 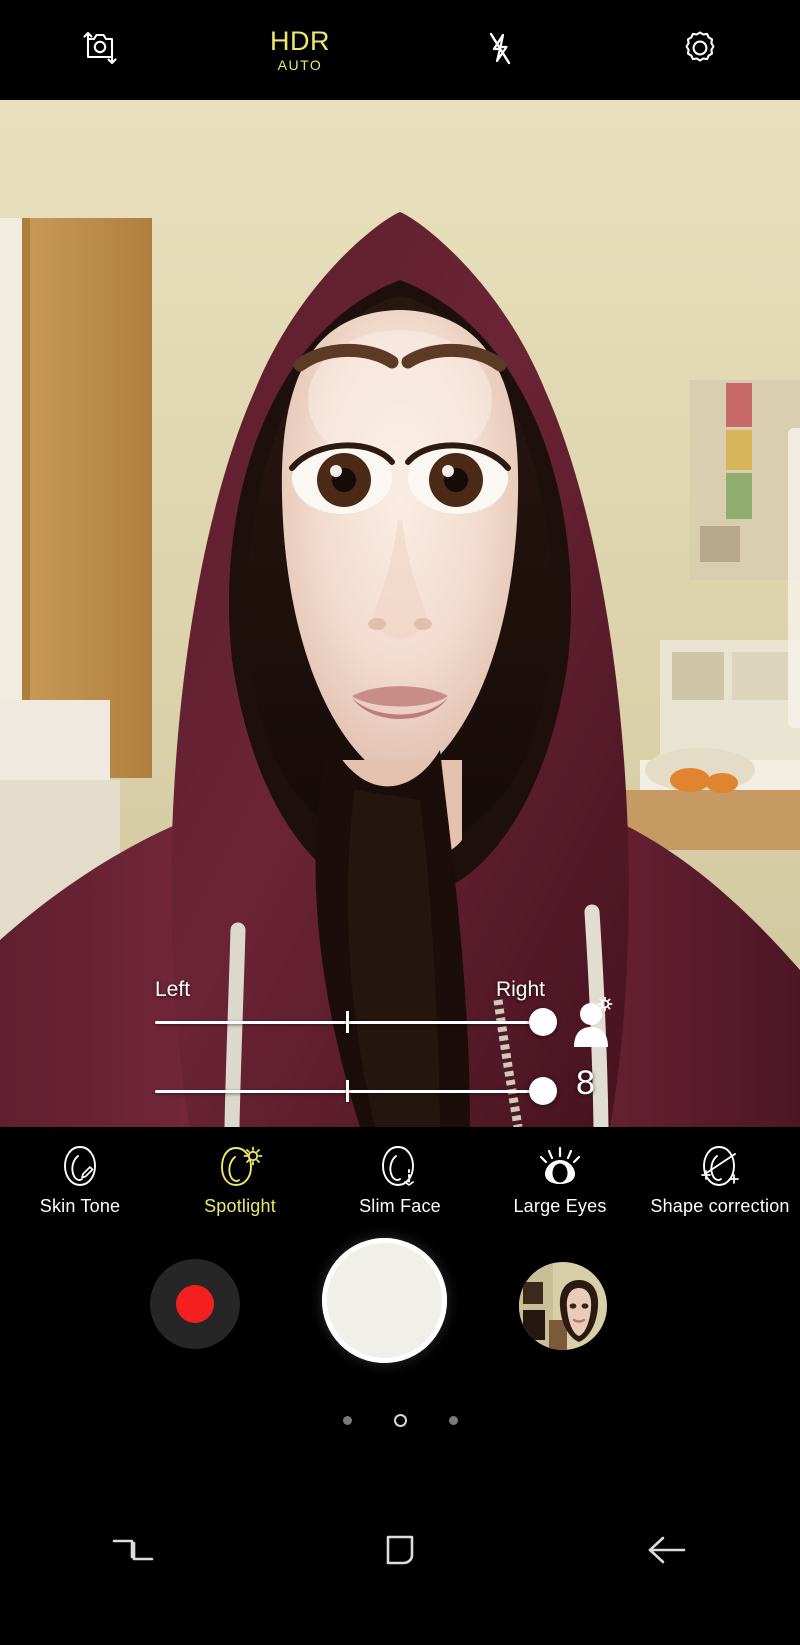 I want to click on flash-button, so click(x=500, y=50).